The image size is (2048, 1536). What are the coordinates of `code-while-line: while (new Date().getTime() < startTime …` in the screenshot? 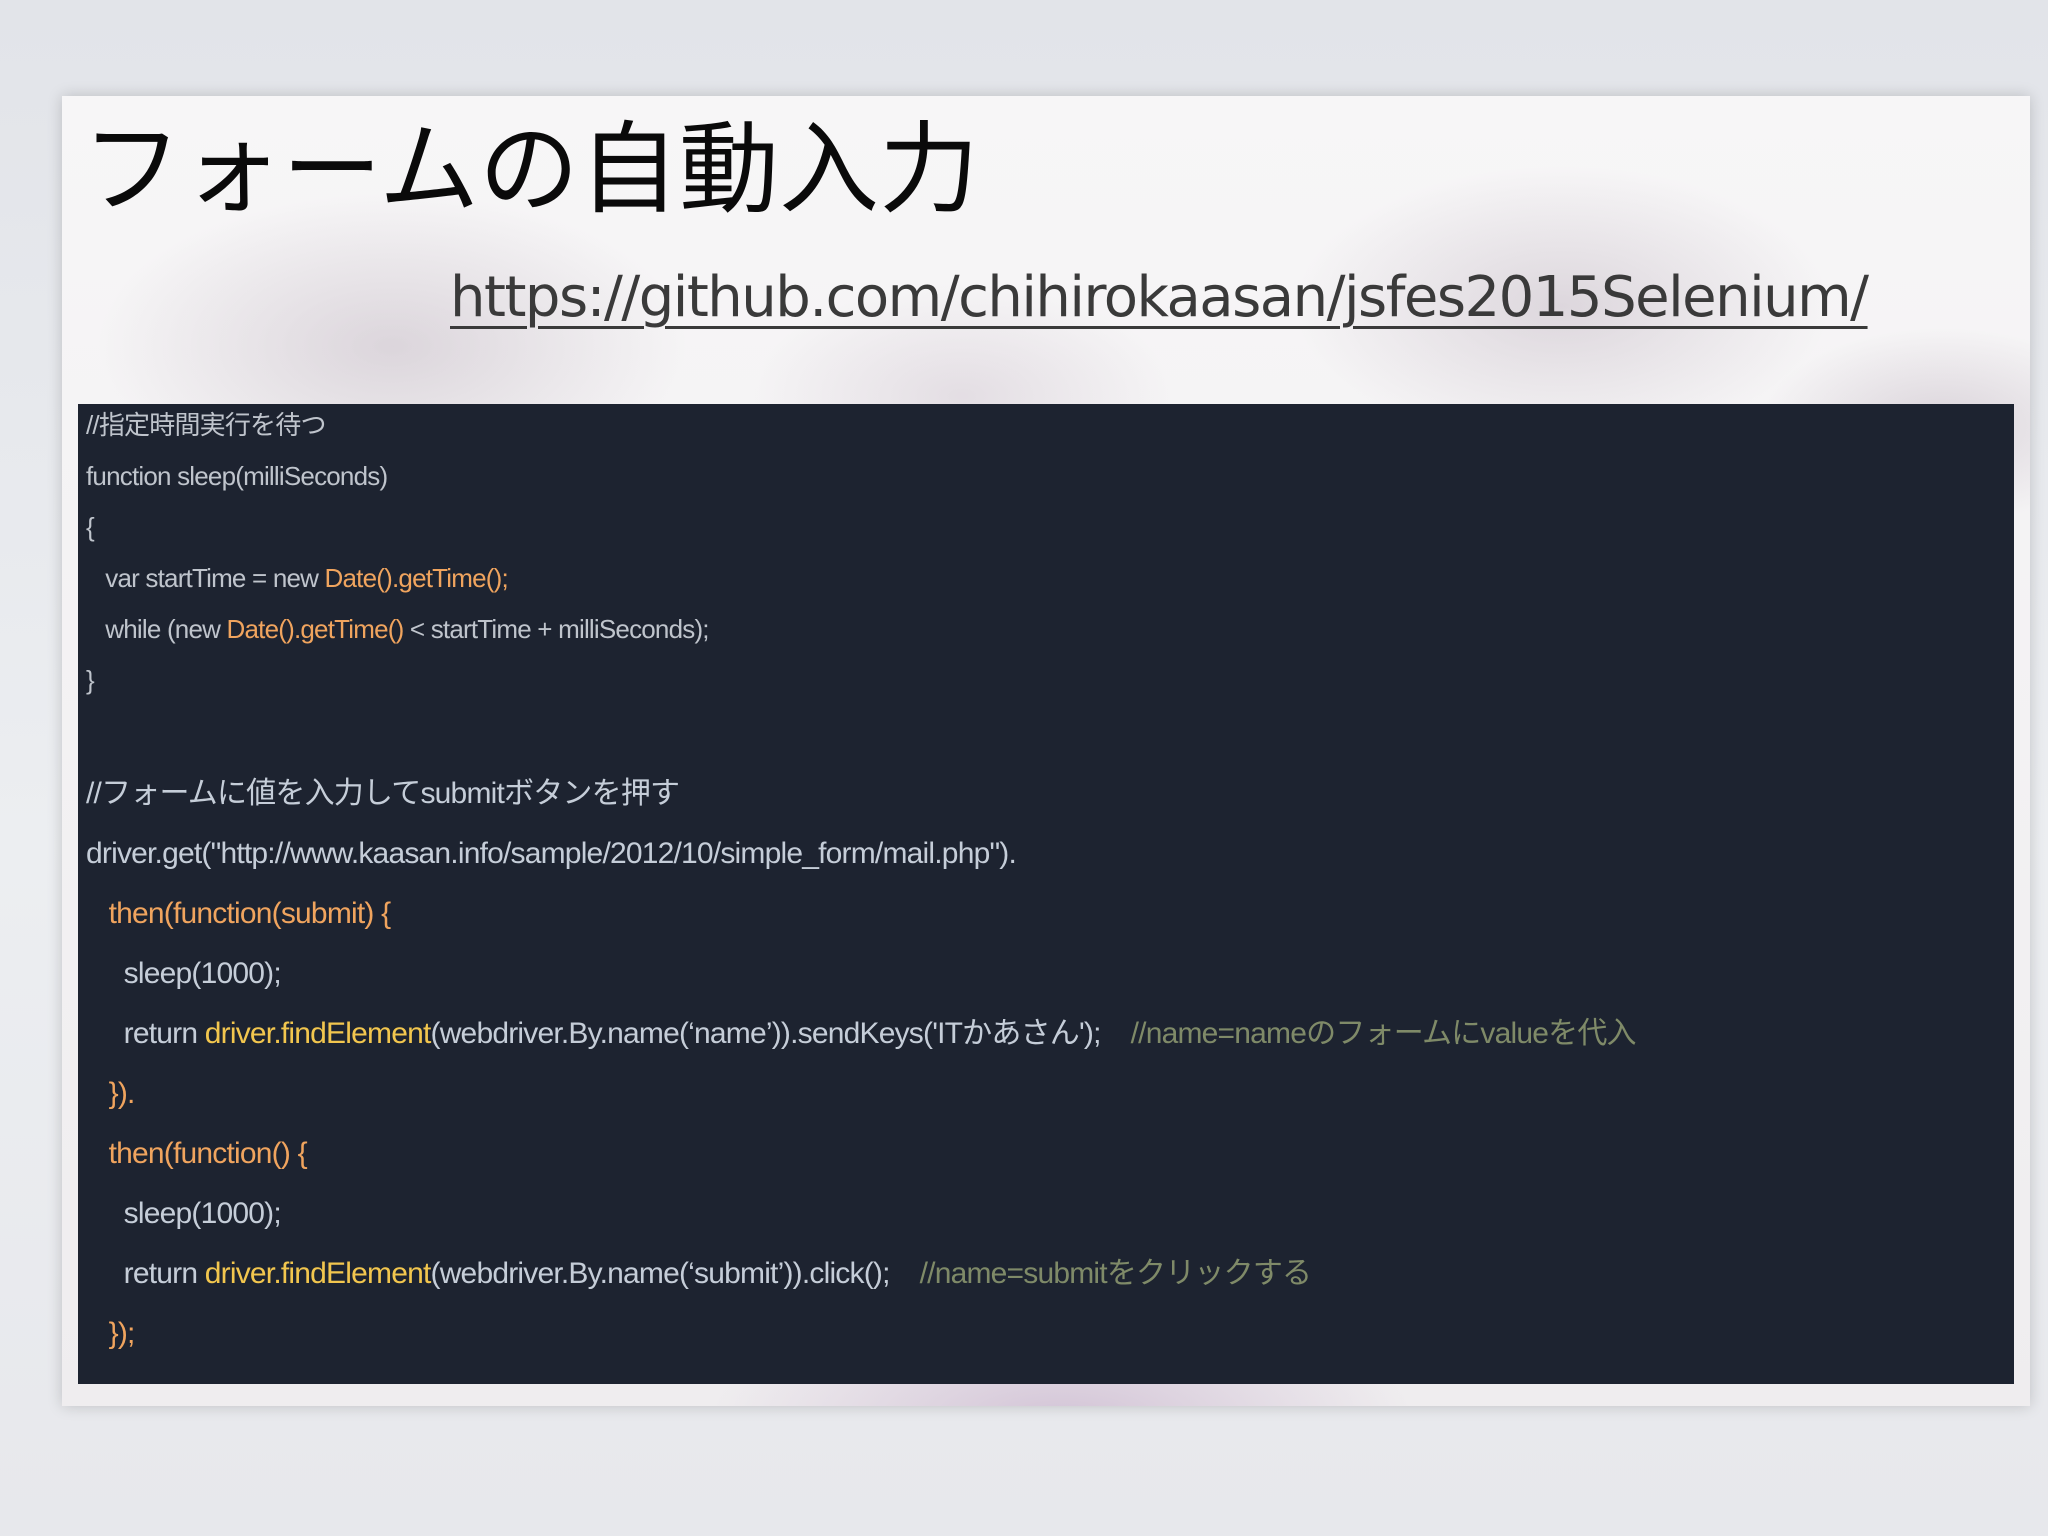 It's located at (397, 629).